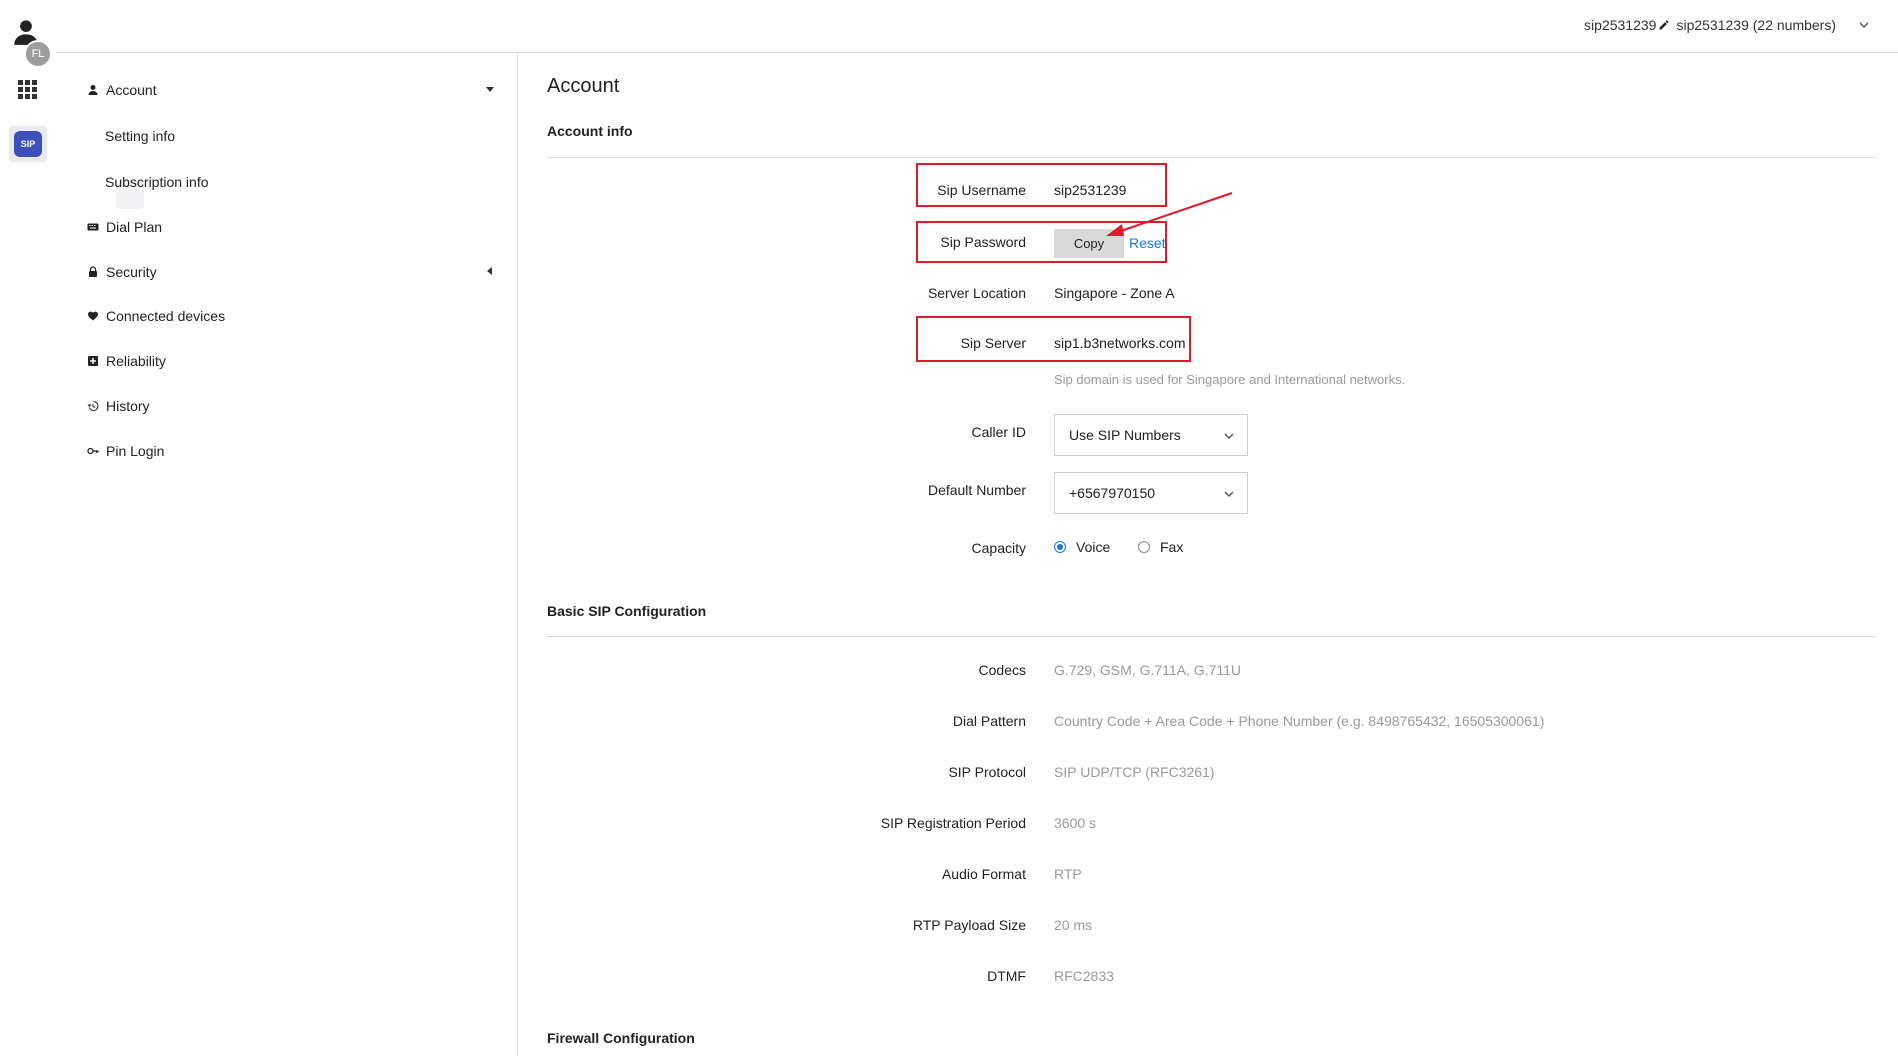 This screenshot has height=1056, width=1898. I want to click on sip-server-label: Sip Server, so click(993, 343).